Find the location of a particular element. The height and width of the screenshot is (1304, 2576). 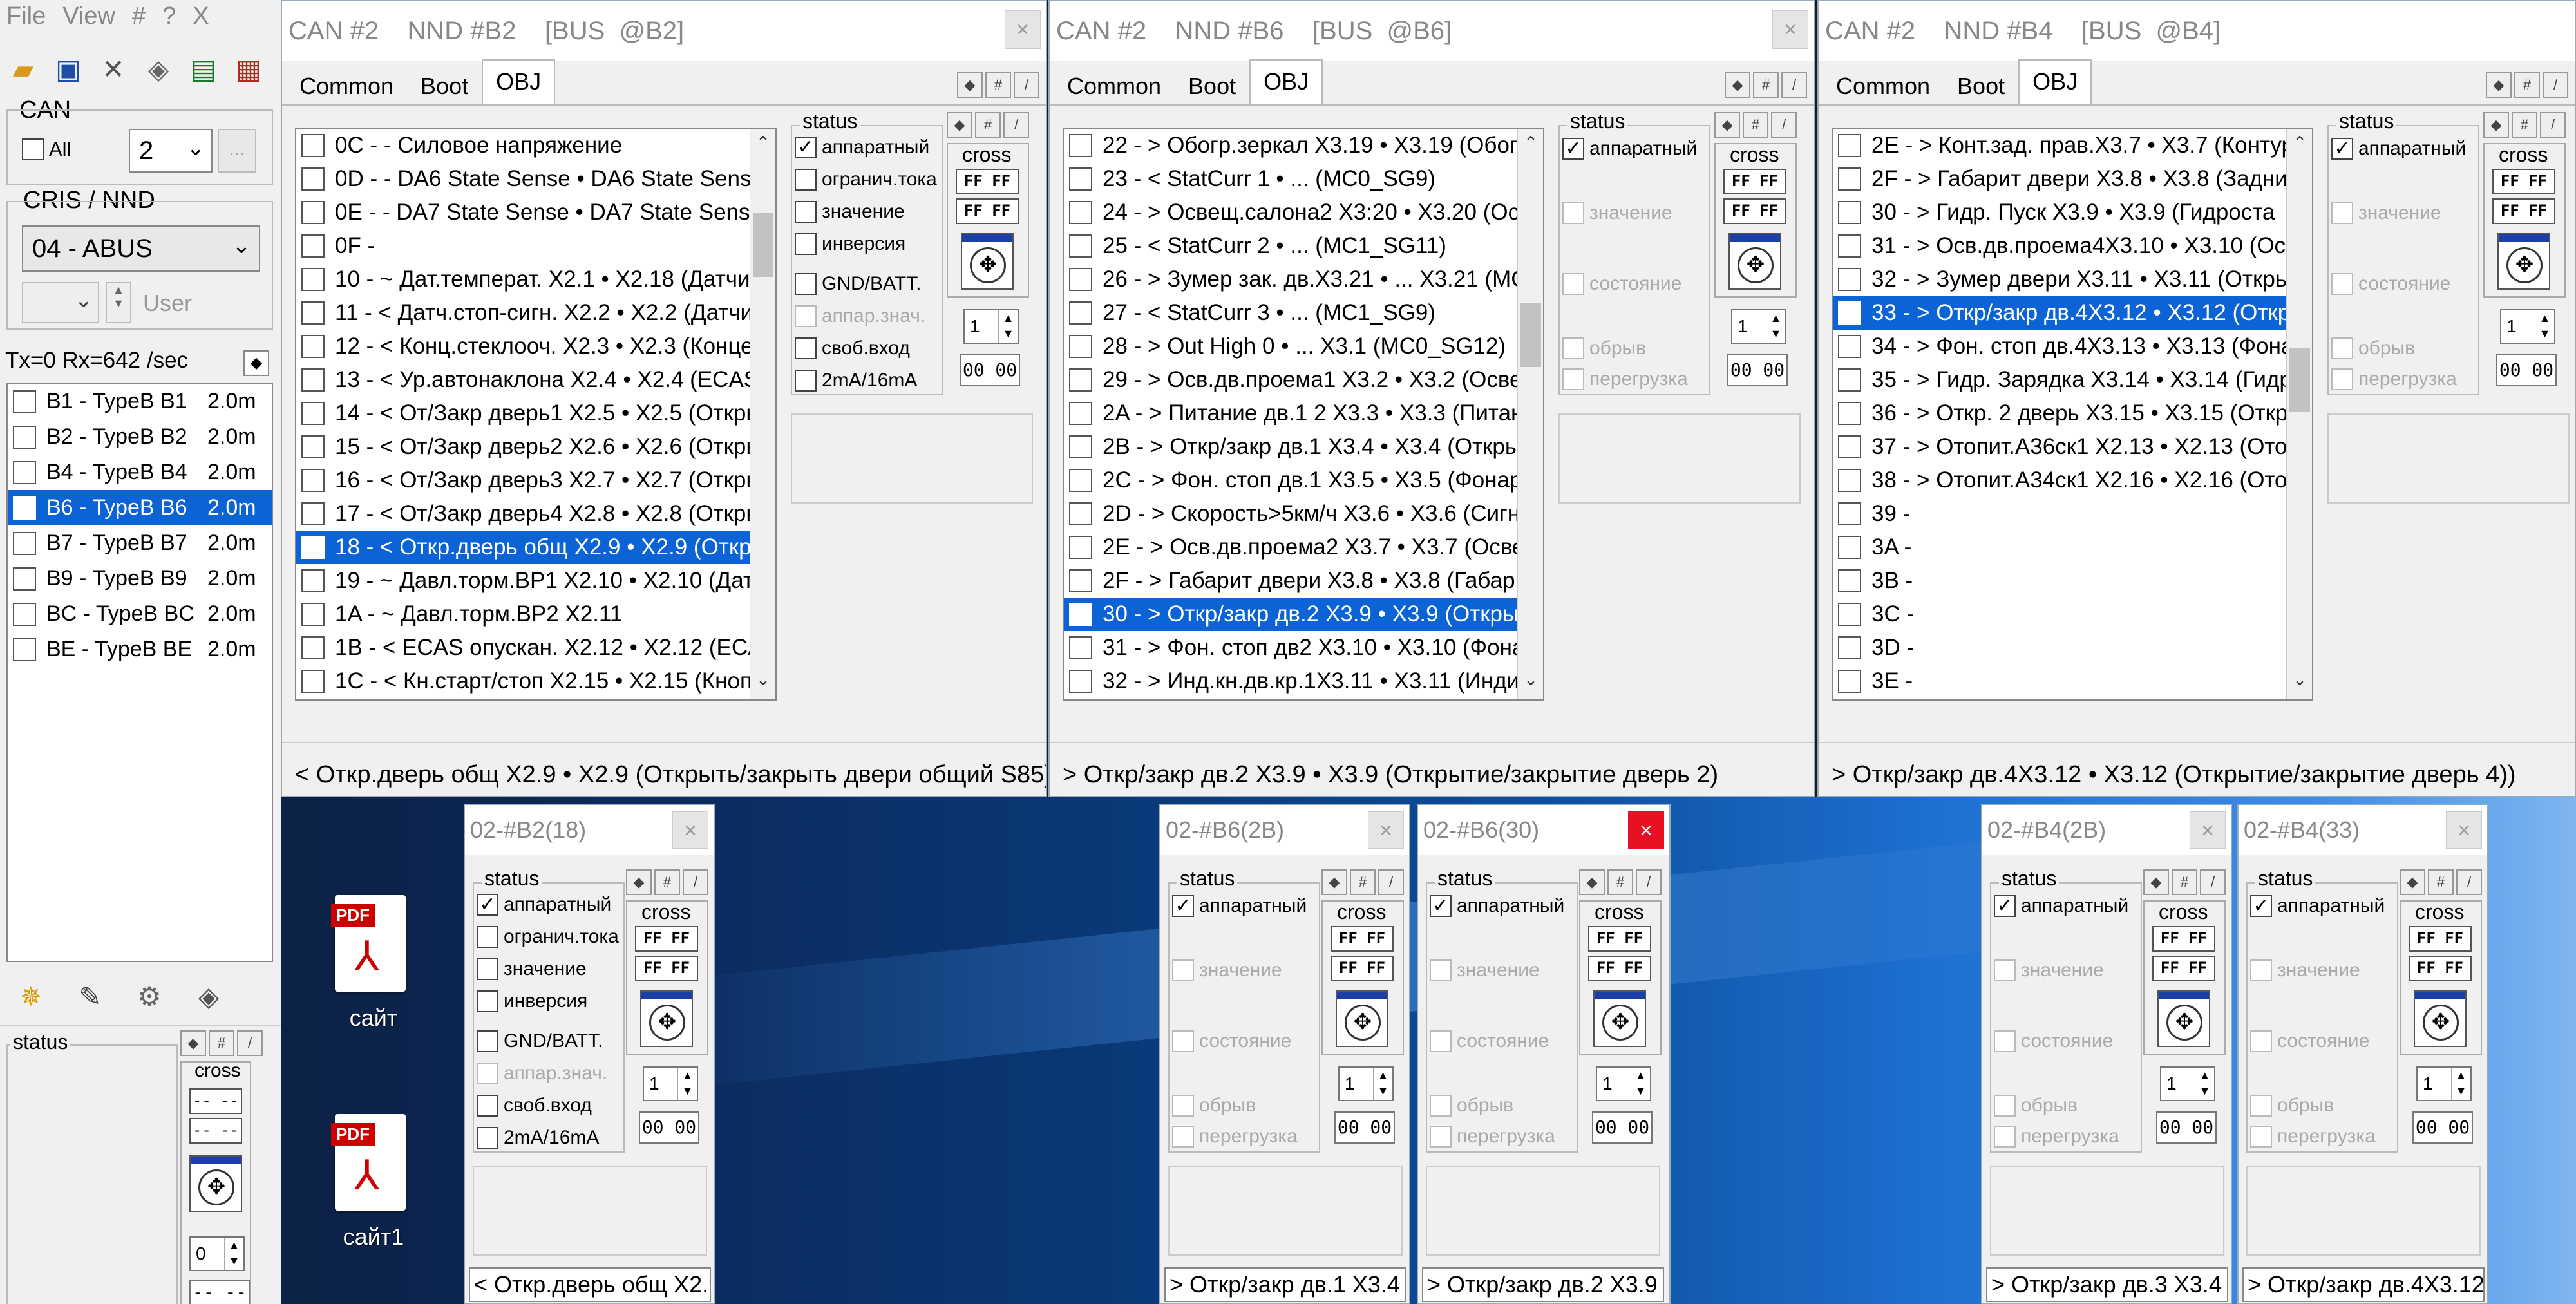

can-number-select: 2 ⌄ is located at coordinates (171, 151).